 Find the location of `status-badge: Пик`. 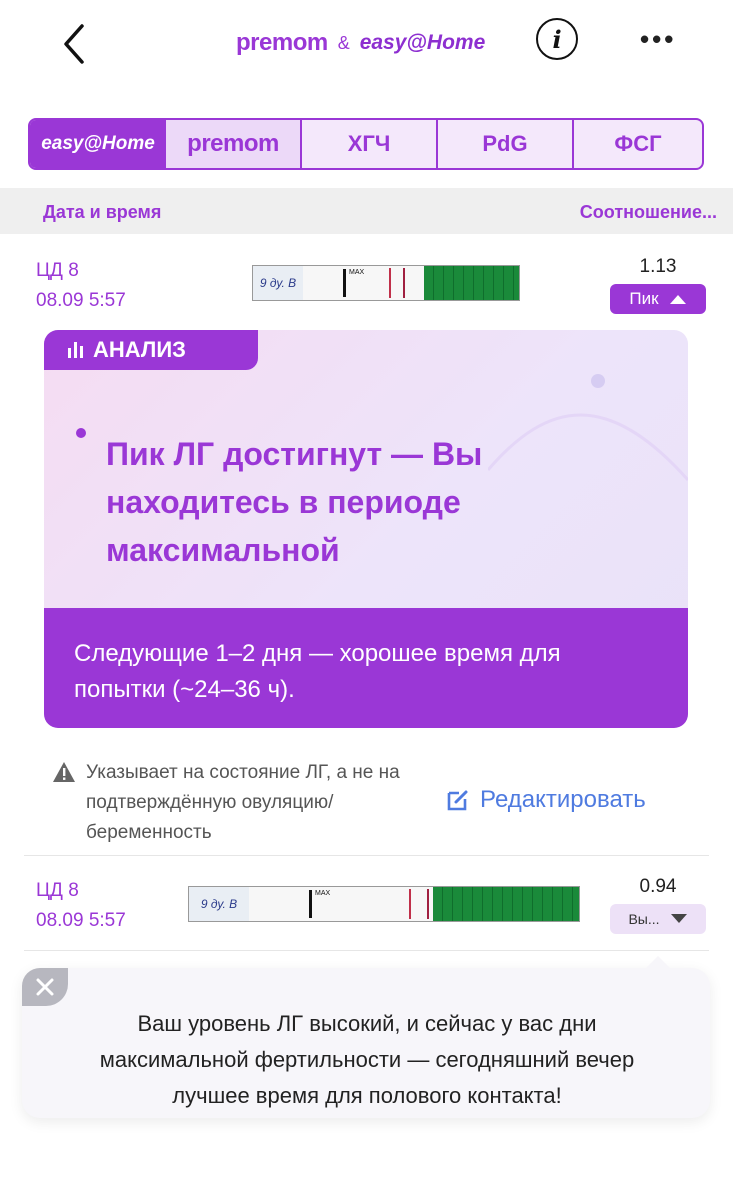

status-badge: Пик is located at coordinates (658, 299).